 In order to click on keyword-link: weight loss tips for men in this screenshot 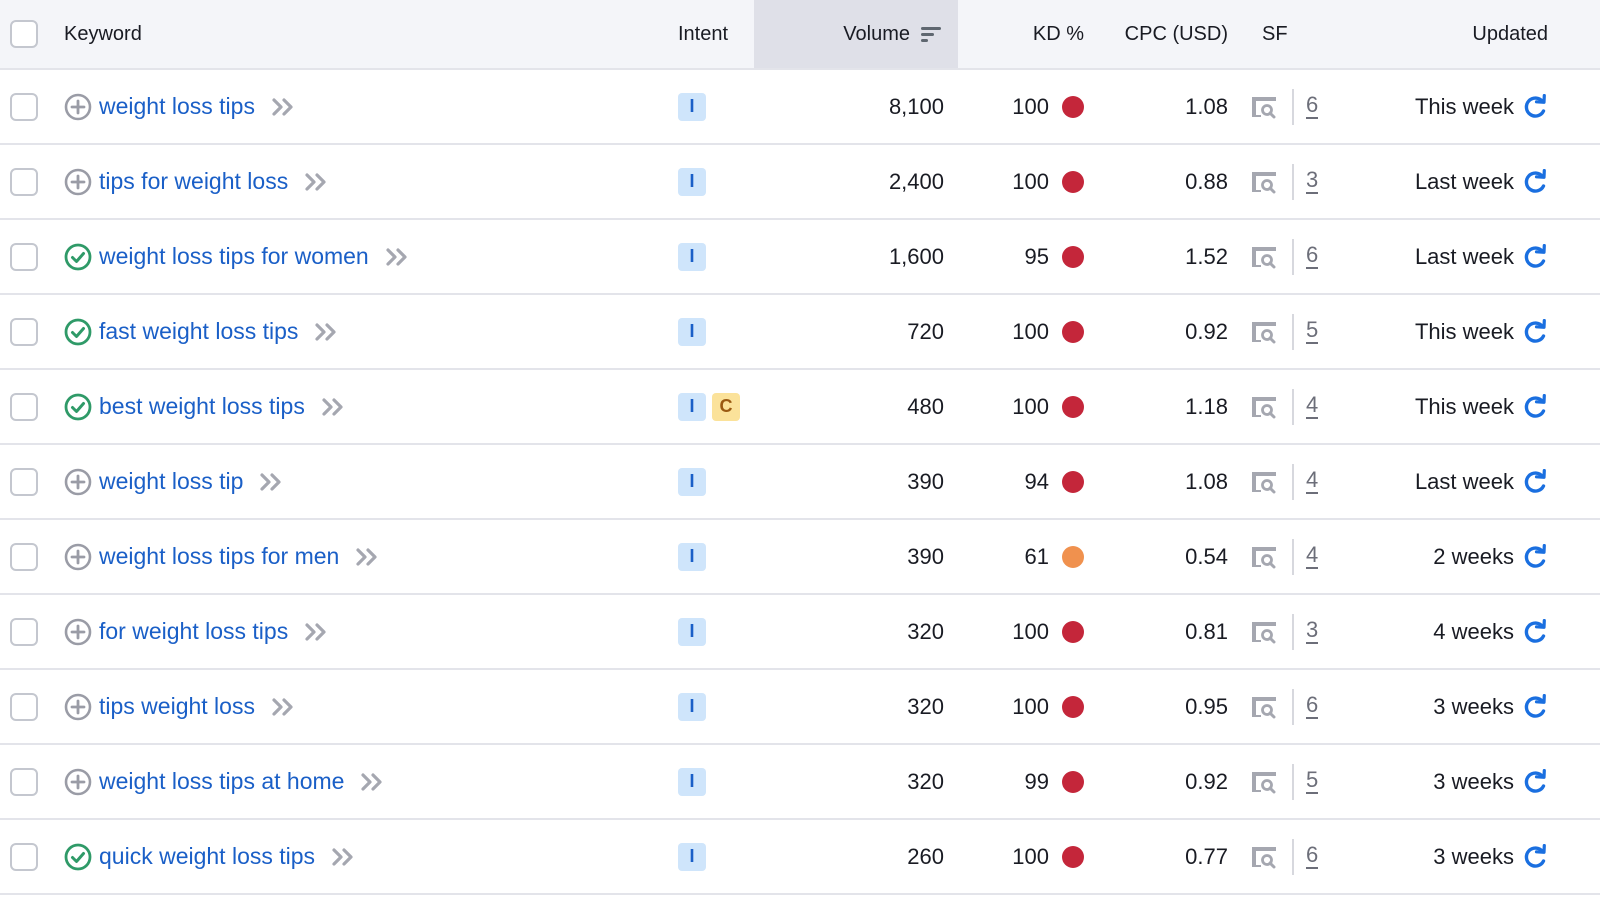, I will do `click(219, 556)`.